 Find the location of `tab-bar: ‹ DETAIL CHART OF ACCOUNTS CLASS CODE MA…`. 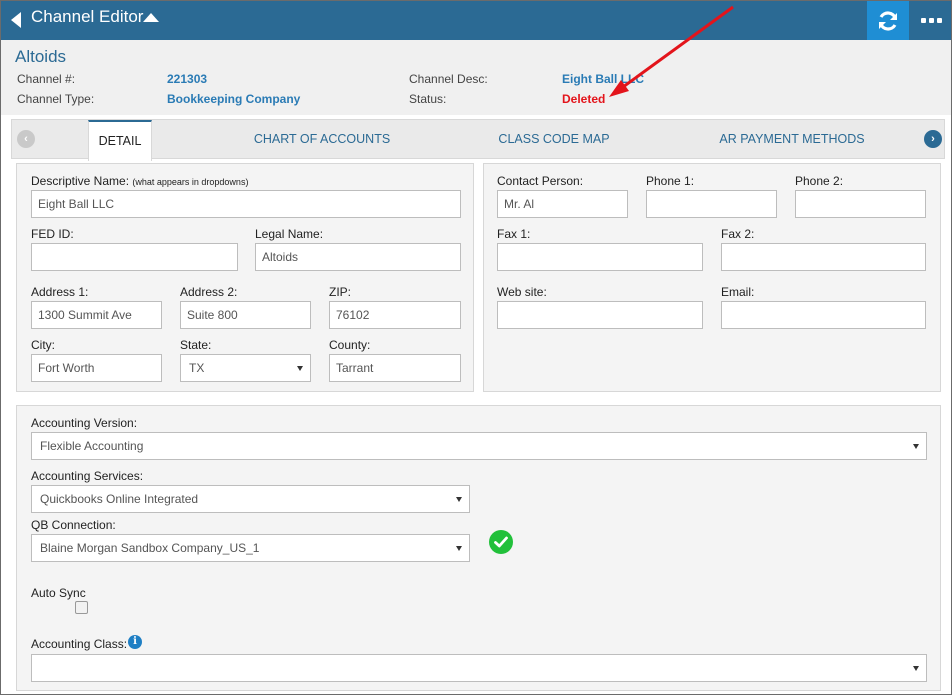

tab-bar: ‹ DETAIL CHART OF ACCOUNTS CLASS CODE MA… is located at coordinates (478, 140).